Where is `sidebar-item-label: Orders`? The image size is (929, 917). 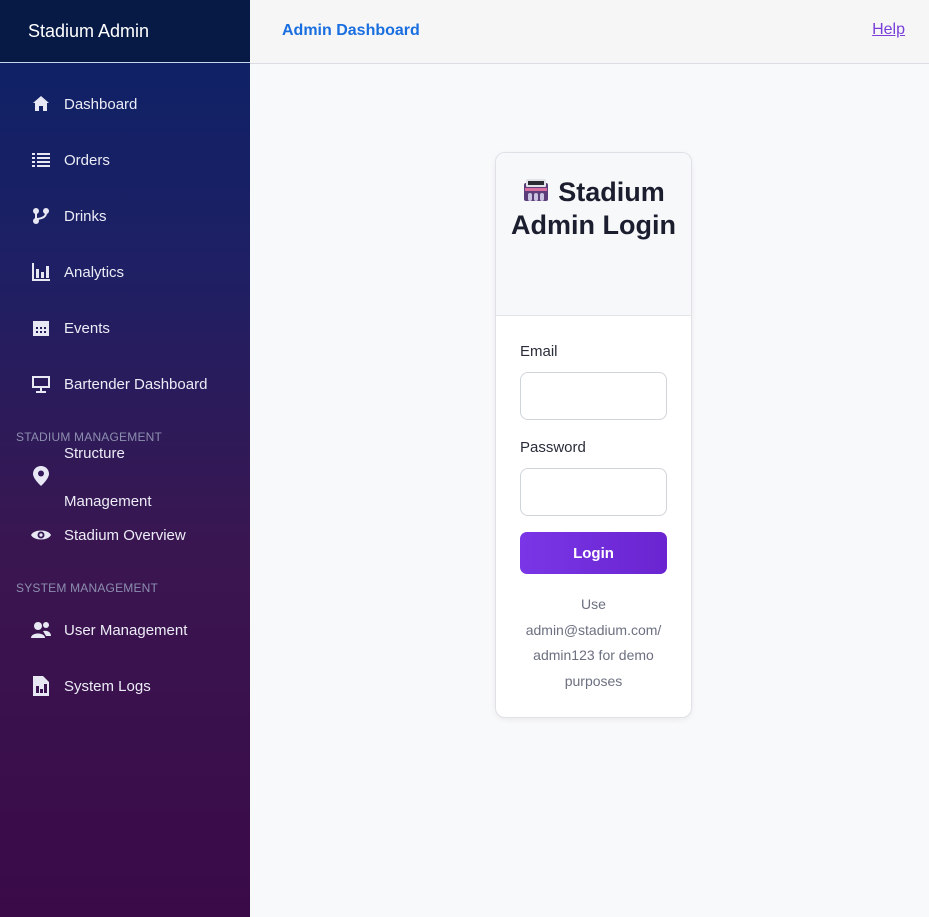
sidebar-item-label: Orders is located at coordinates (87, 160).